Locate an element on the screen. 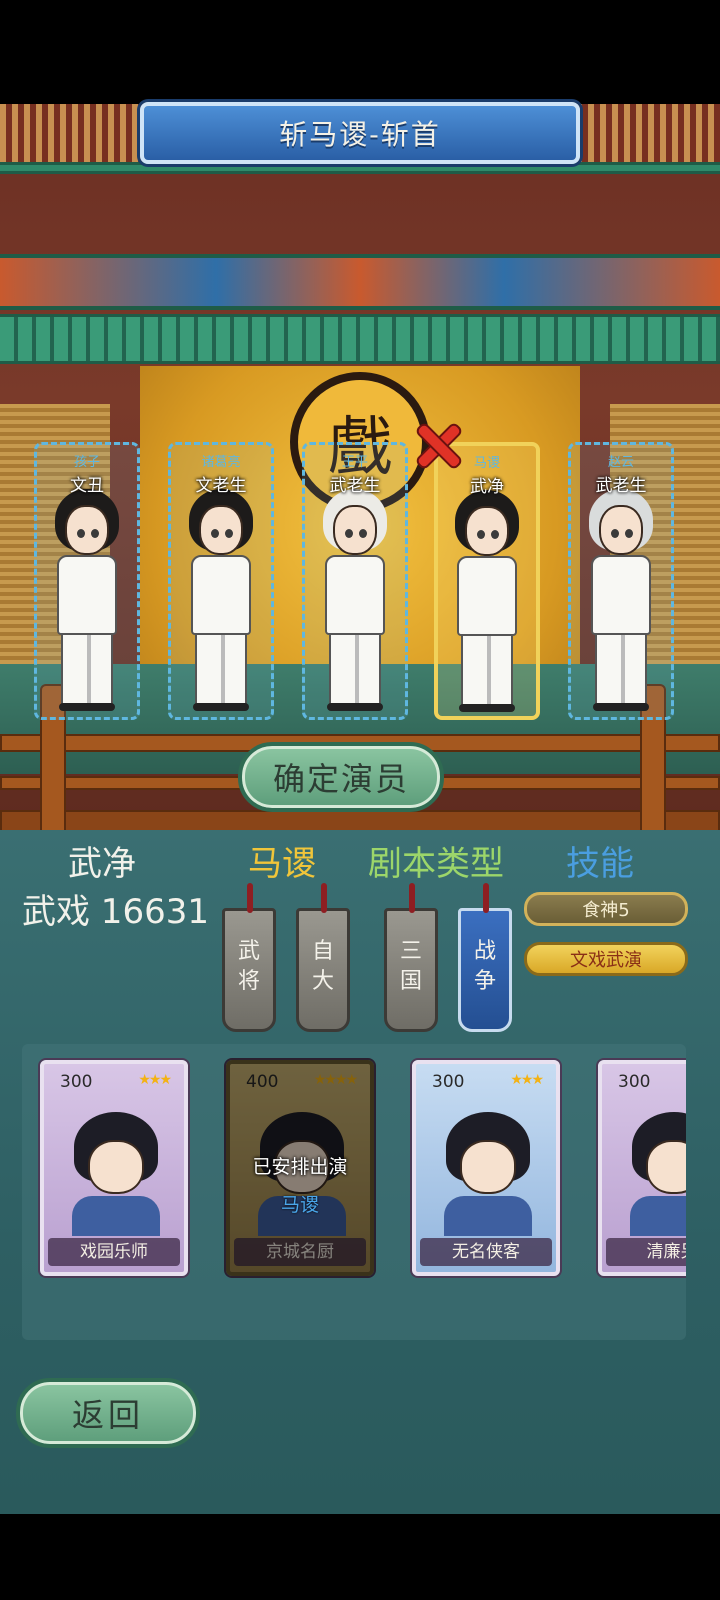 Image resolution: width=720 pixels, height=1600 pixels. card-name: 清廉另 is located at coordinates (646, 1252).